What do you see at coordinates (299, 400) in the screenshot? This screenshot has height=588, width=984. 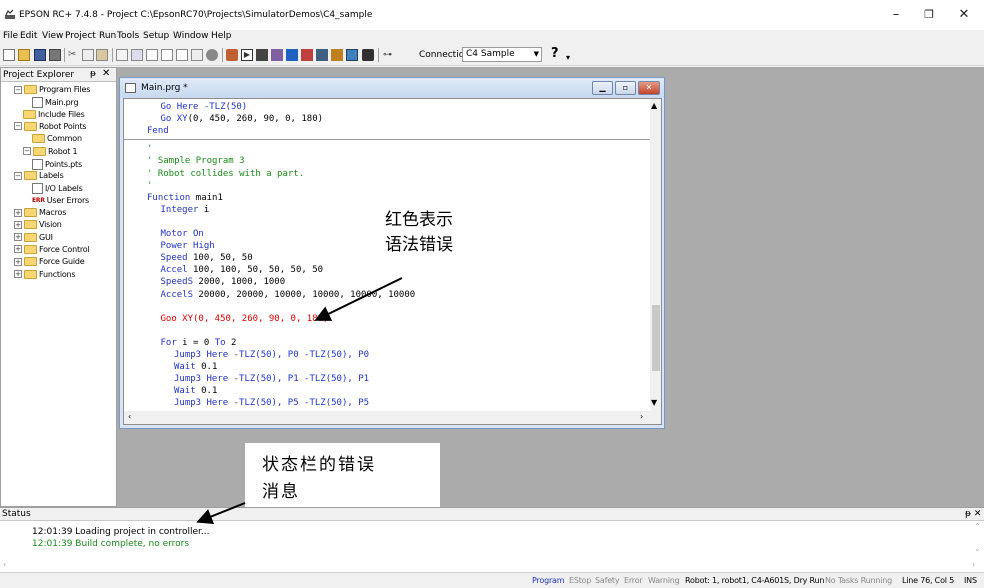 I see `annotation-arrows` at bounding box center [299, 400].